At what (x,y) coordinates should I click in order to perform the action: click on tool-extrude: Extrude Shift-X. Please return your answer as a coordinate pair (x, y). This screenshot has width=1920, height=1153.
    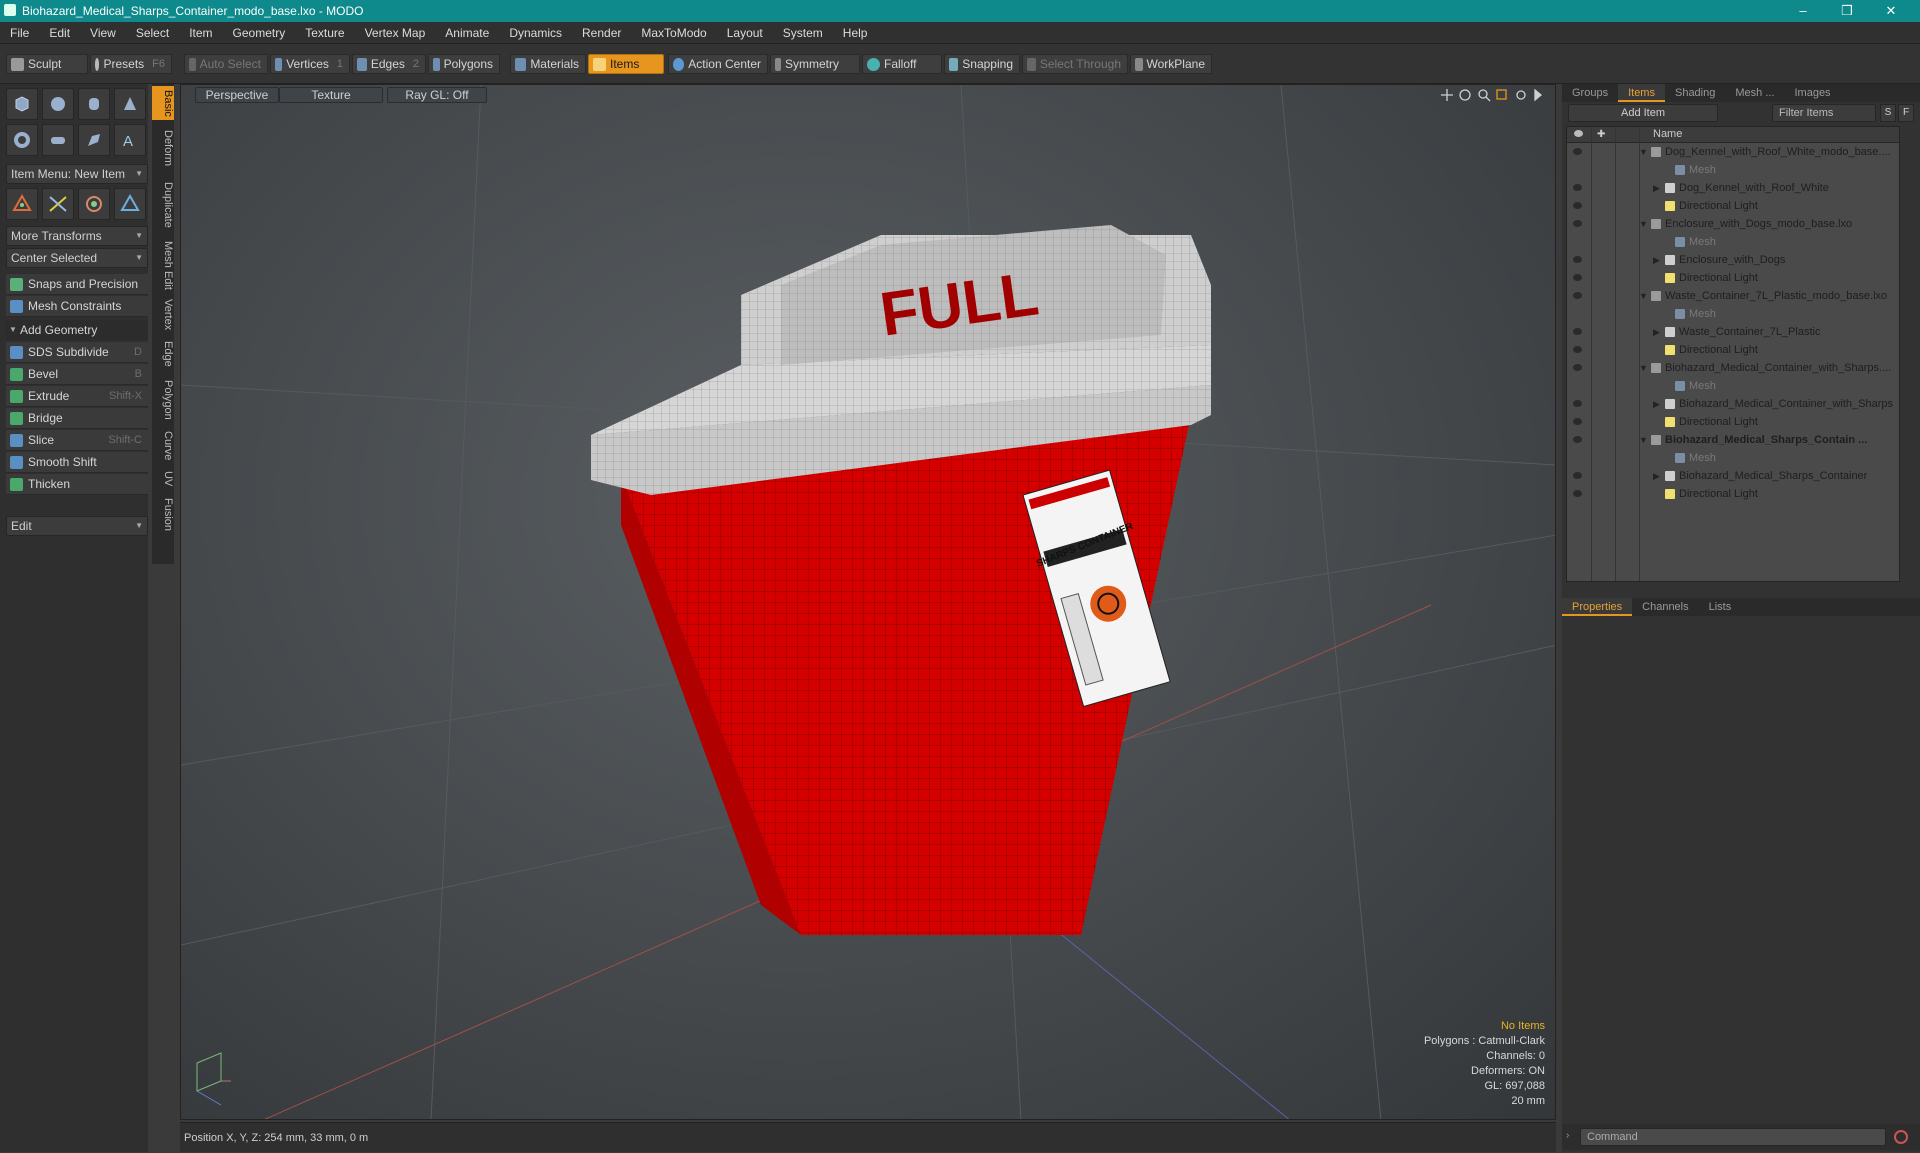
    Looking at the image, I should click on (77, 396).